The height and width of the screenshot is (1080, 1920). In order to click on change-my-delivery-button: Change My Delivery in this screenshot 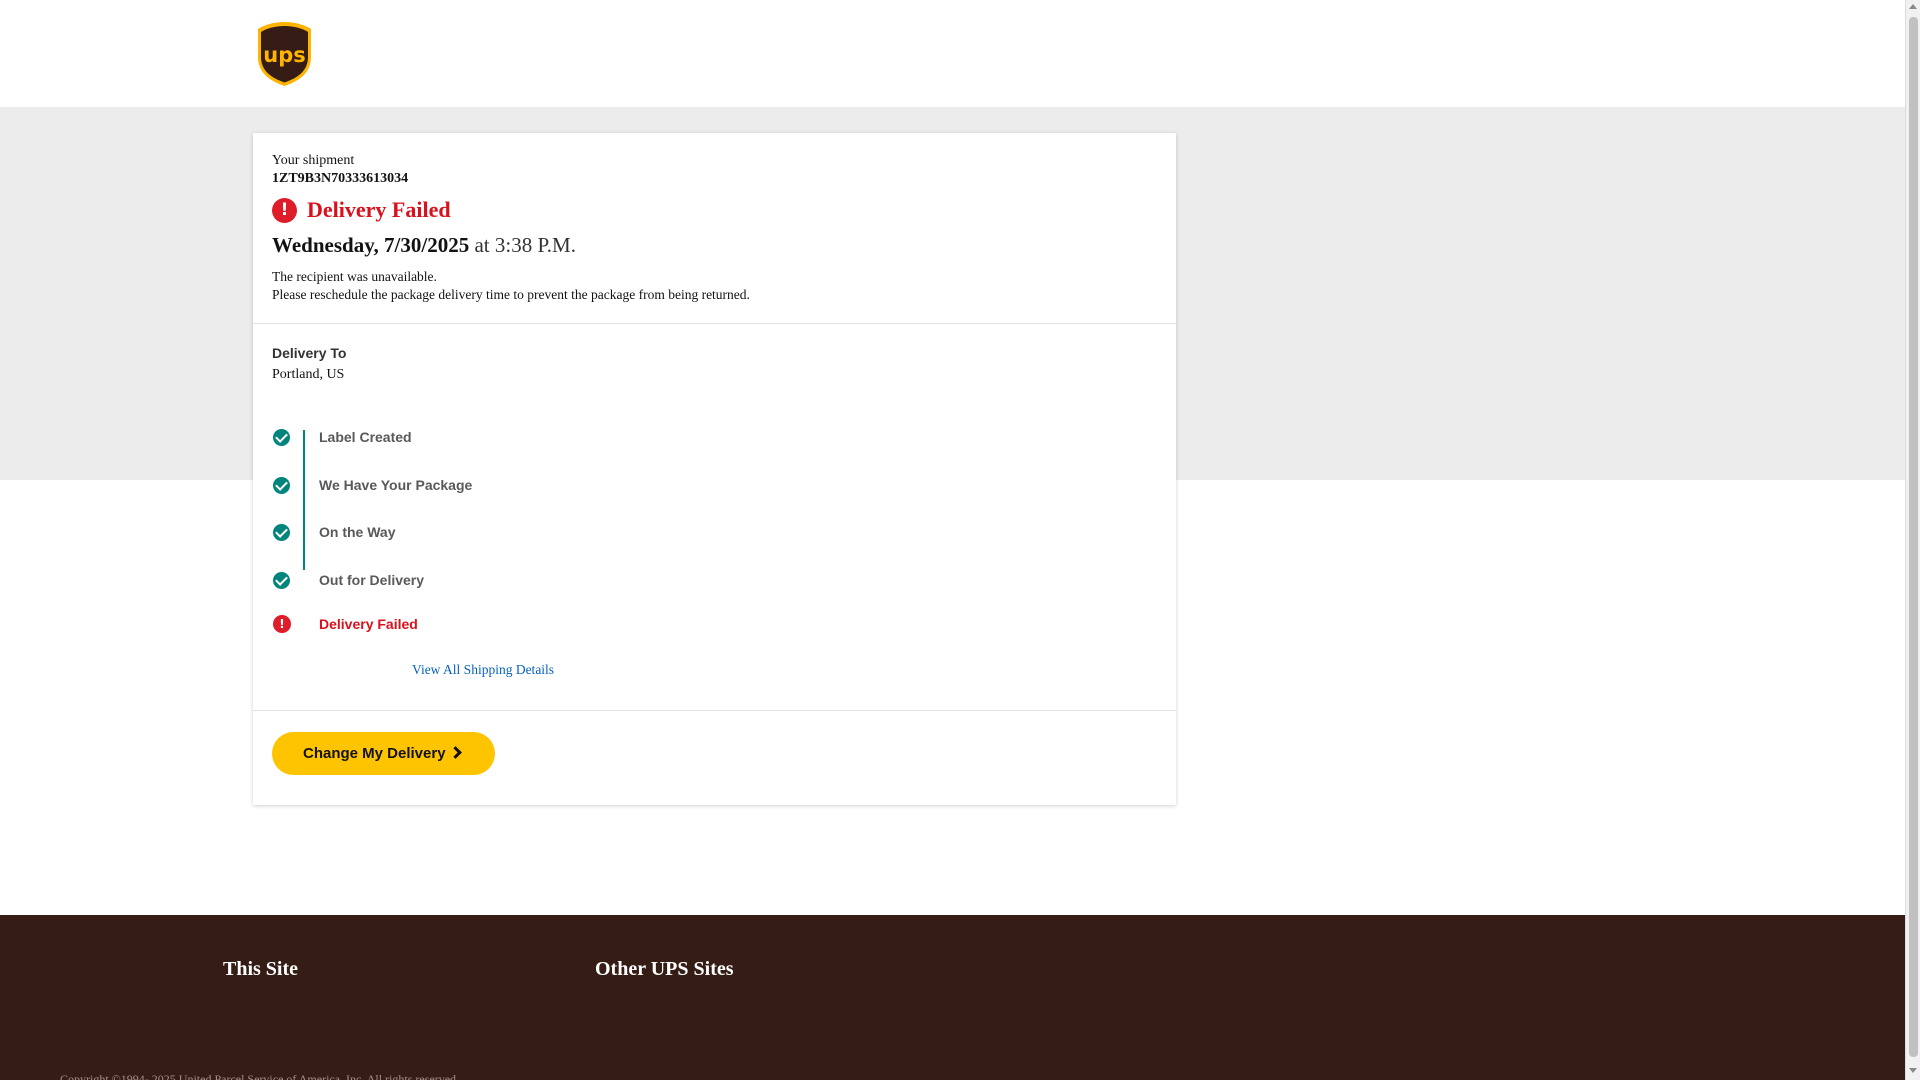, I will do `click(383, 753)`.